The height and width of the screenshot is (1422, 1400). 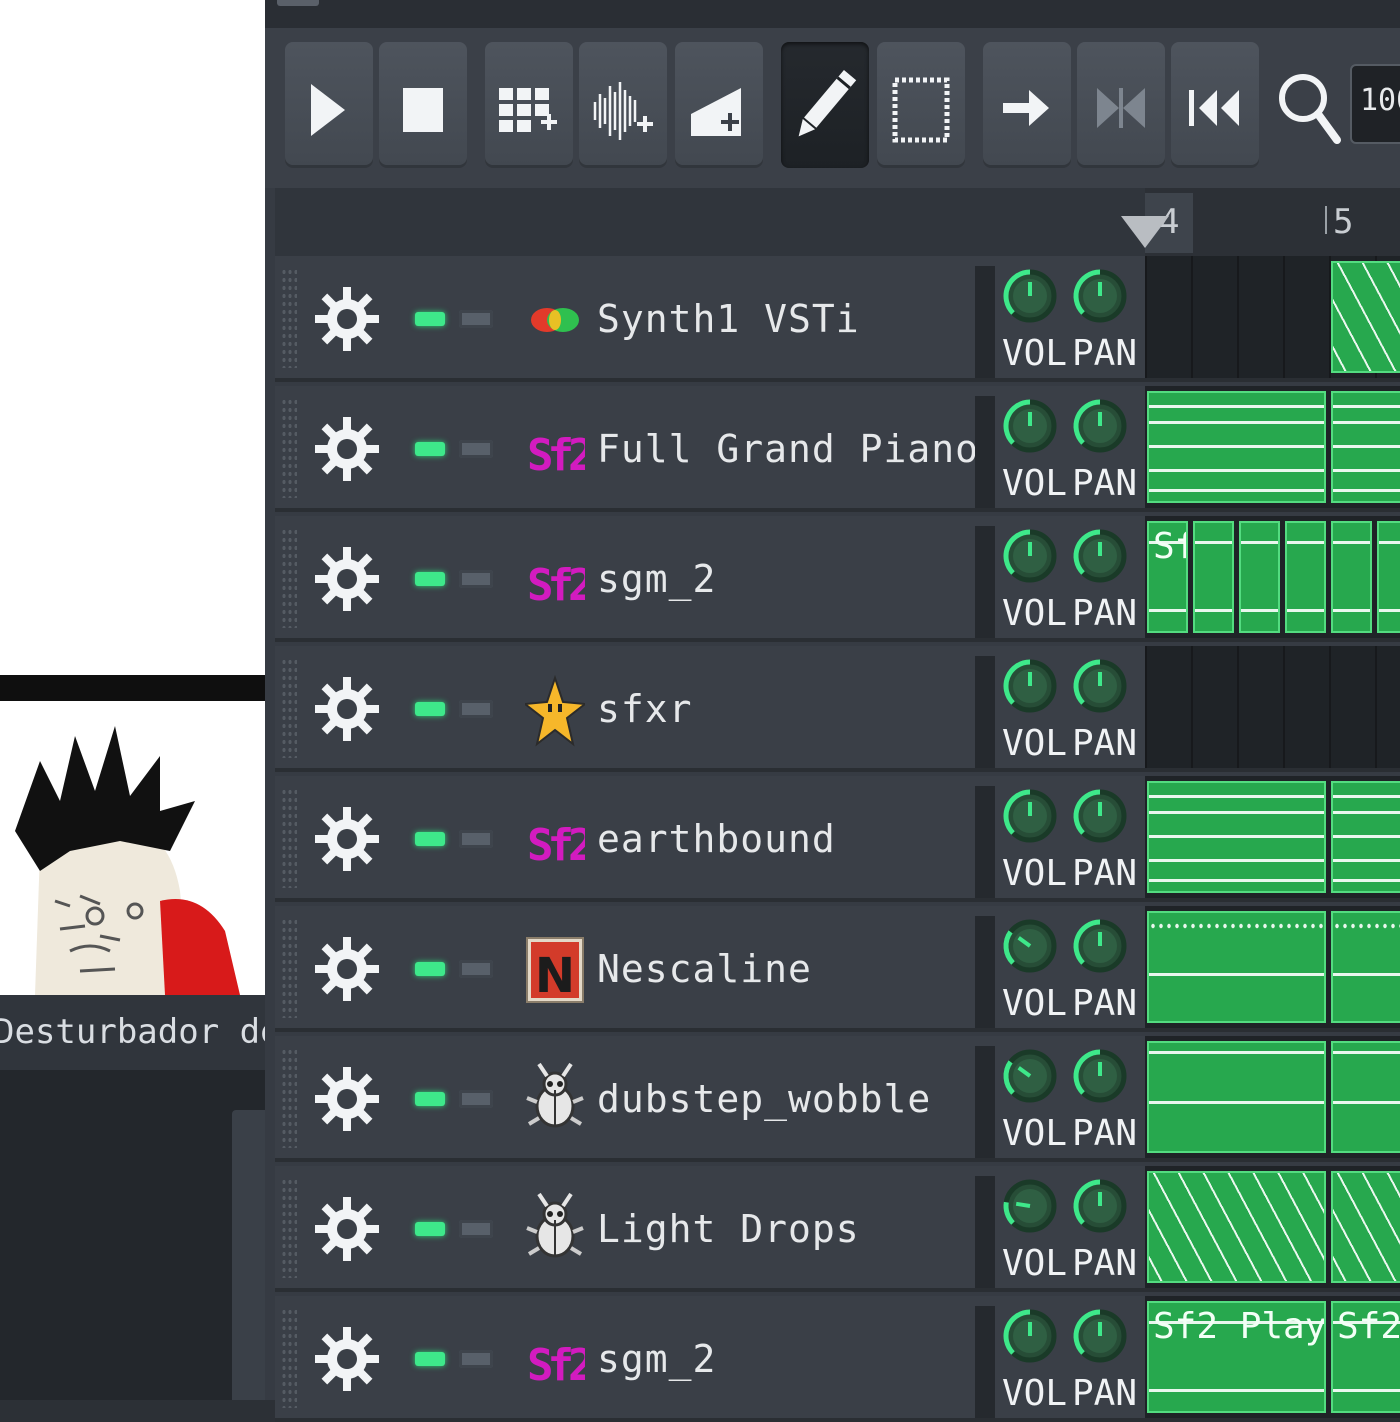 I want to click on track-name: Full Grand Piano, so click(x=788, y=449).